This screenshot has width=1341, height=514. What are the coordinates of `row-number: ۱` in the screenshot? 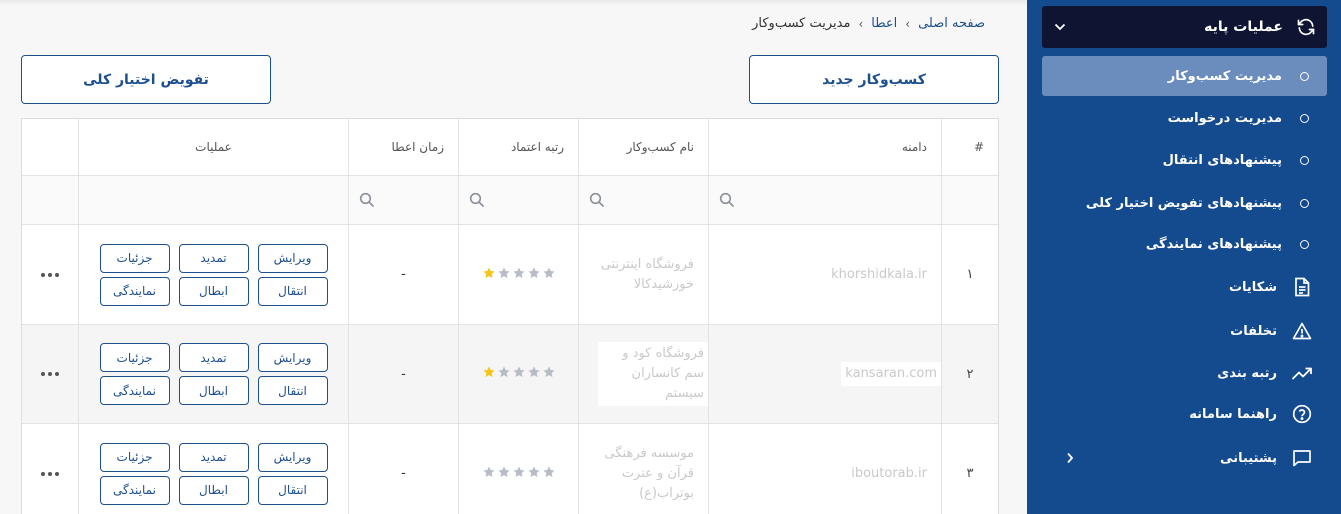 It's located at (969, 274).